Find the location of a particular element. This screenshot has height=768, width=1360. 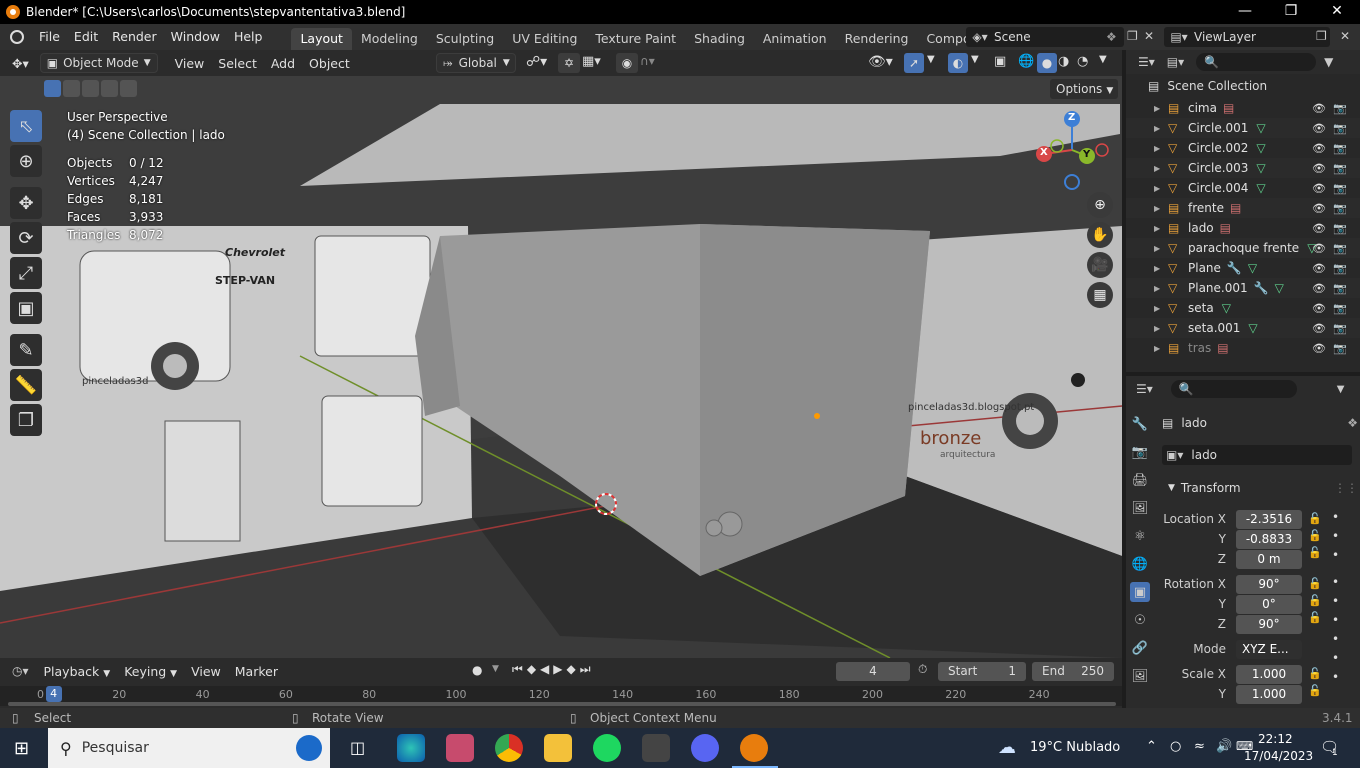

zoom-icon: ⊕ is located at coordinates (1100, 205).